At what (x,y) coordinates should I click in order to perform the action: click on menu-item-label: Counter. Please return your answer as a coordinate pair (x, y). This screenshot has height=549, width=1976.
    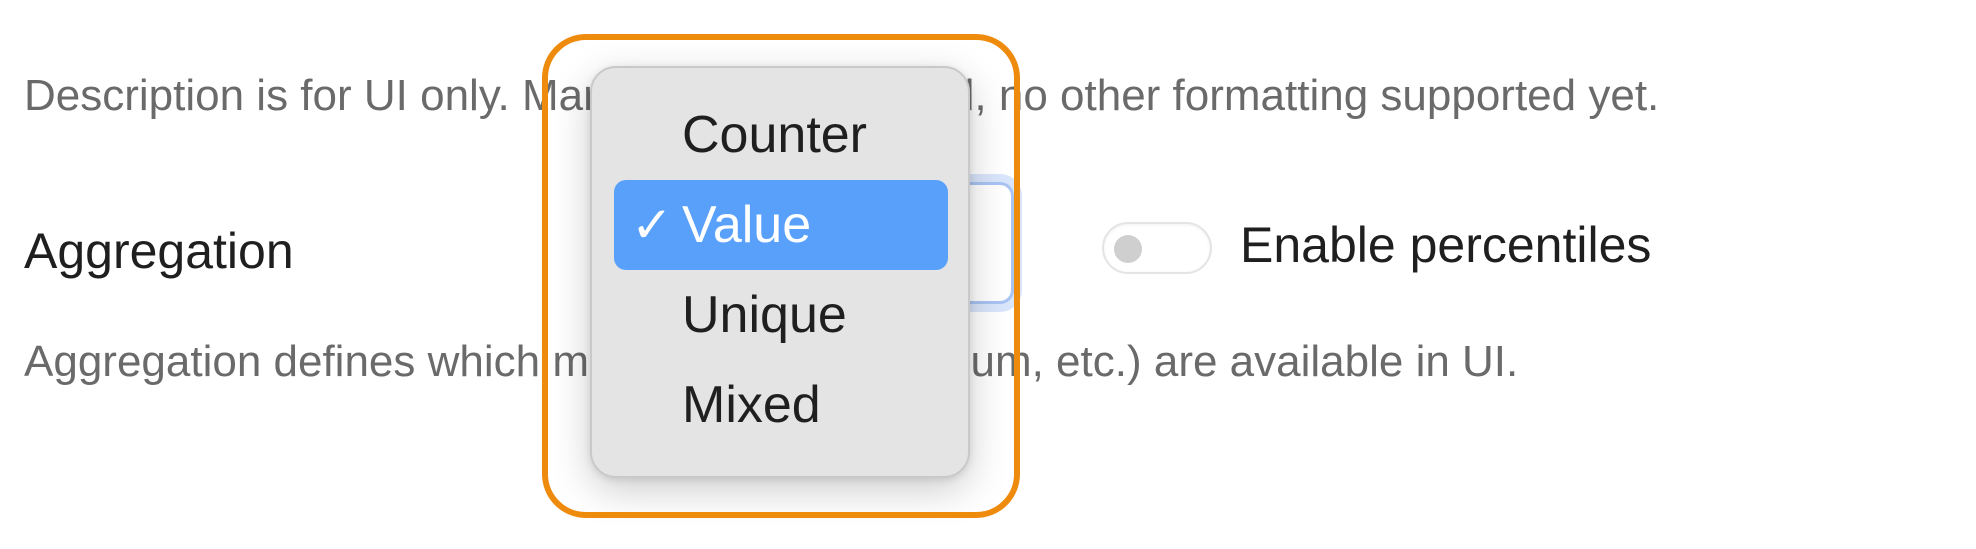
    Looking at the image, I should click on (774, 135).